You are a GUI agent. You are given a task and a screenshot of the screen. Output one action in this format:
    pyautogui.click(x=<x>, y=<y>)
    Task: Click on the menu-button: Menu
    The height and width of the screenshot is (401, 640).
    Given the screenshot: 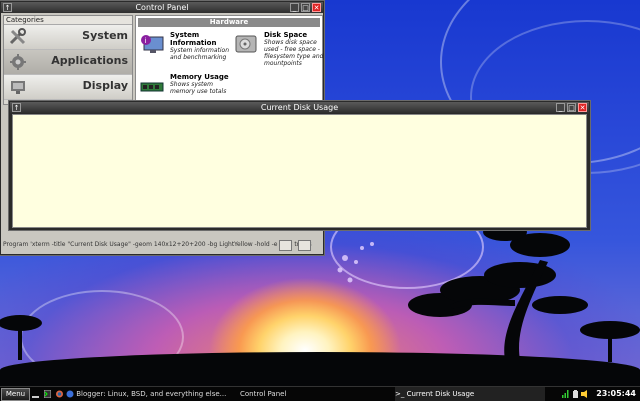 What is the action you would take?
    pyautogui.click(x=15, y=394)
    